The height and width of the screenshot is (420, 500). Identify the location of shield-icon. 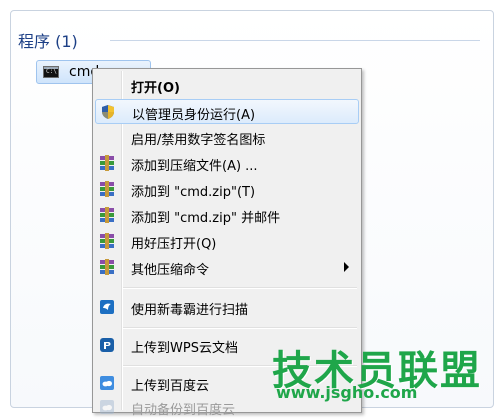
(108, 112).